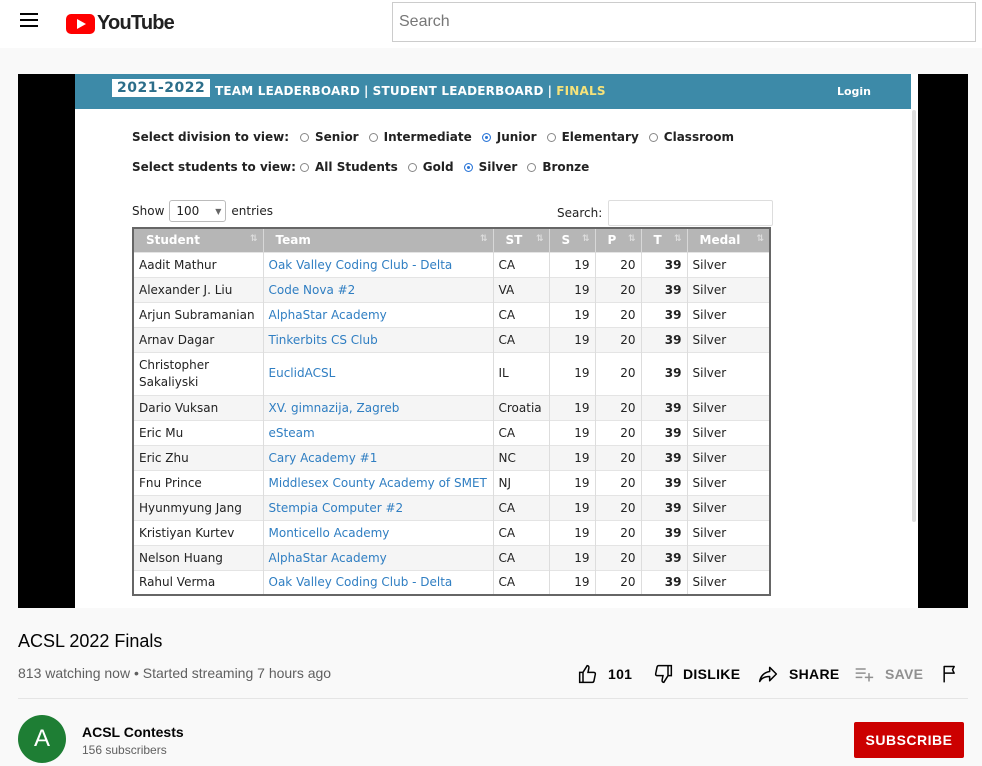 Image resolution: width=982 pixels, height=766 pixels. Describe the element at coordinates (198, 373) in the screenshot. I see `student-cell: Christopher Sakaliyski` at that location.